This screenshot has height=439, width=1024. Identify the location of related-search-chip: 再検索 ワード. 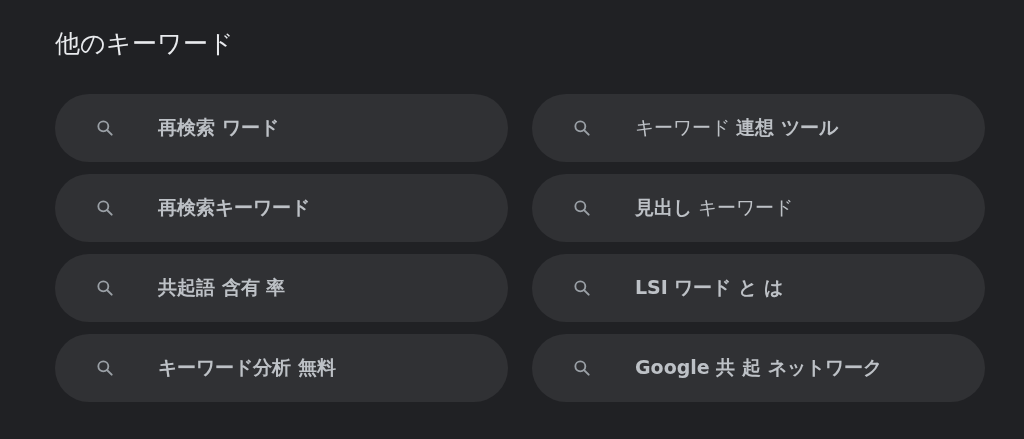
(281, 128).